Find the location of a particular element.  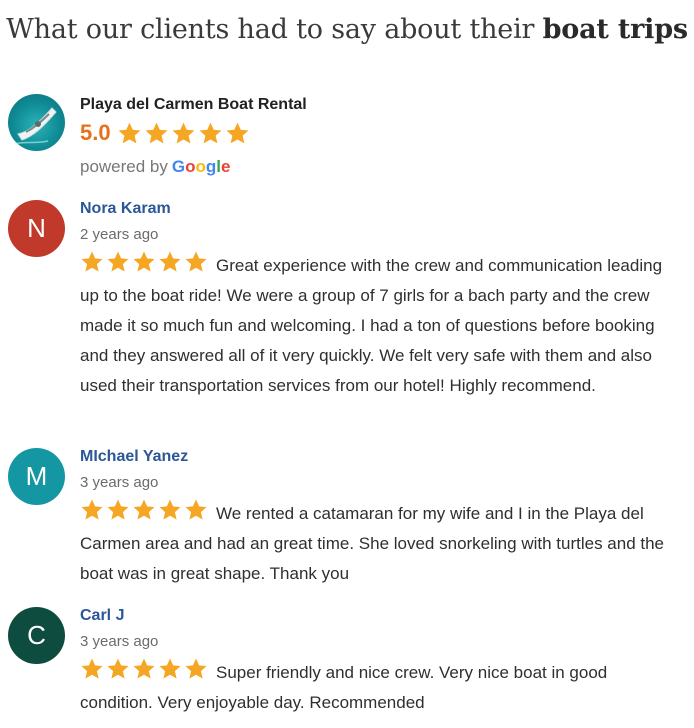

heading-bold-text: boat trips is located at coordinates (615, 29).